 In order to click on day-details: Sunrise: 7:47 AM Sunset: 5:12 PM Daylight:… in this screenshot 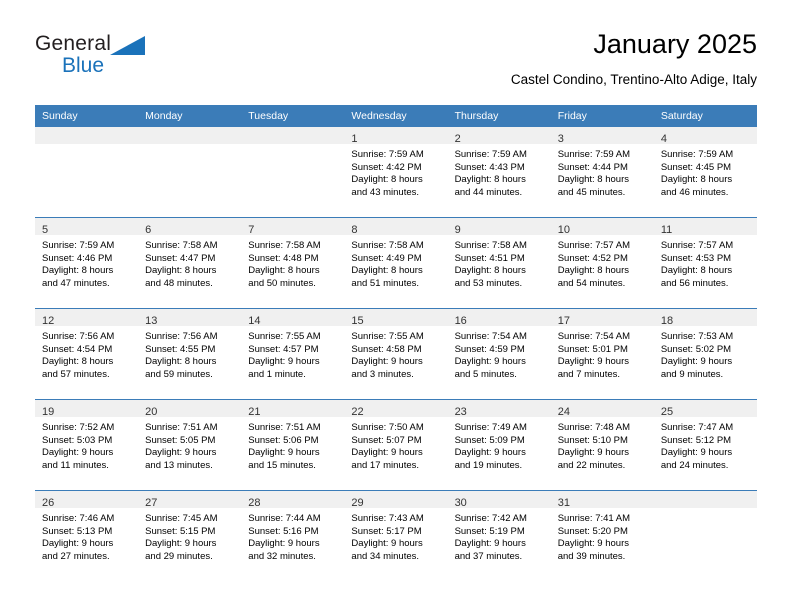, I will do `click(705, 444)`.